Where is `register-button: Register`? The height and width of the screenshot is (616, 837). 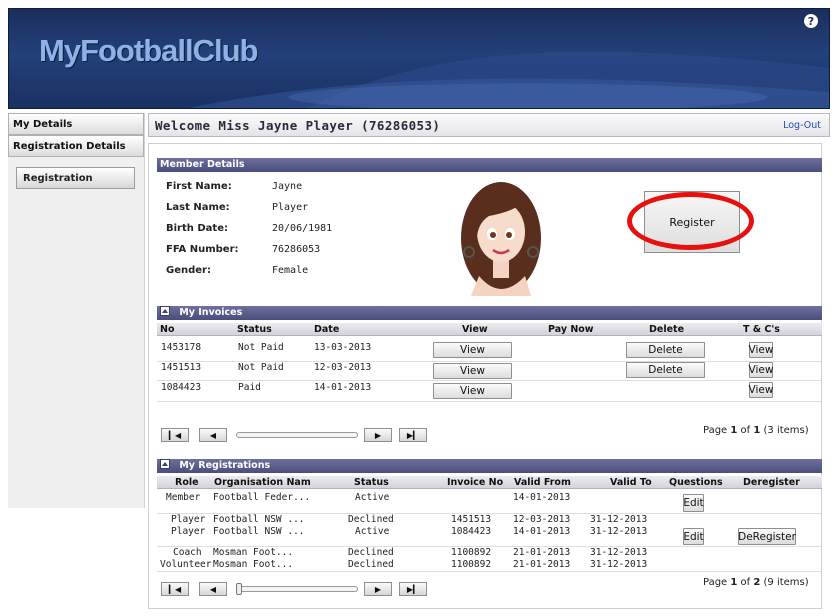 register-button: Register is located at coordinates (692, 222).